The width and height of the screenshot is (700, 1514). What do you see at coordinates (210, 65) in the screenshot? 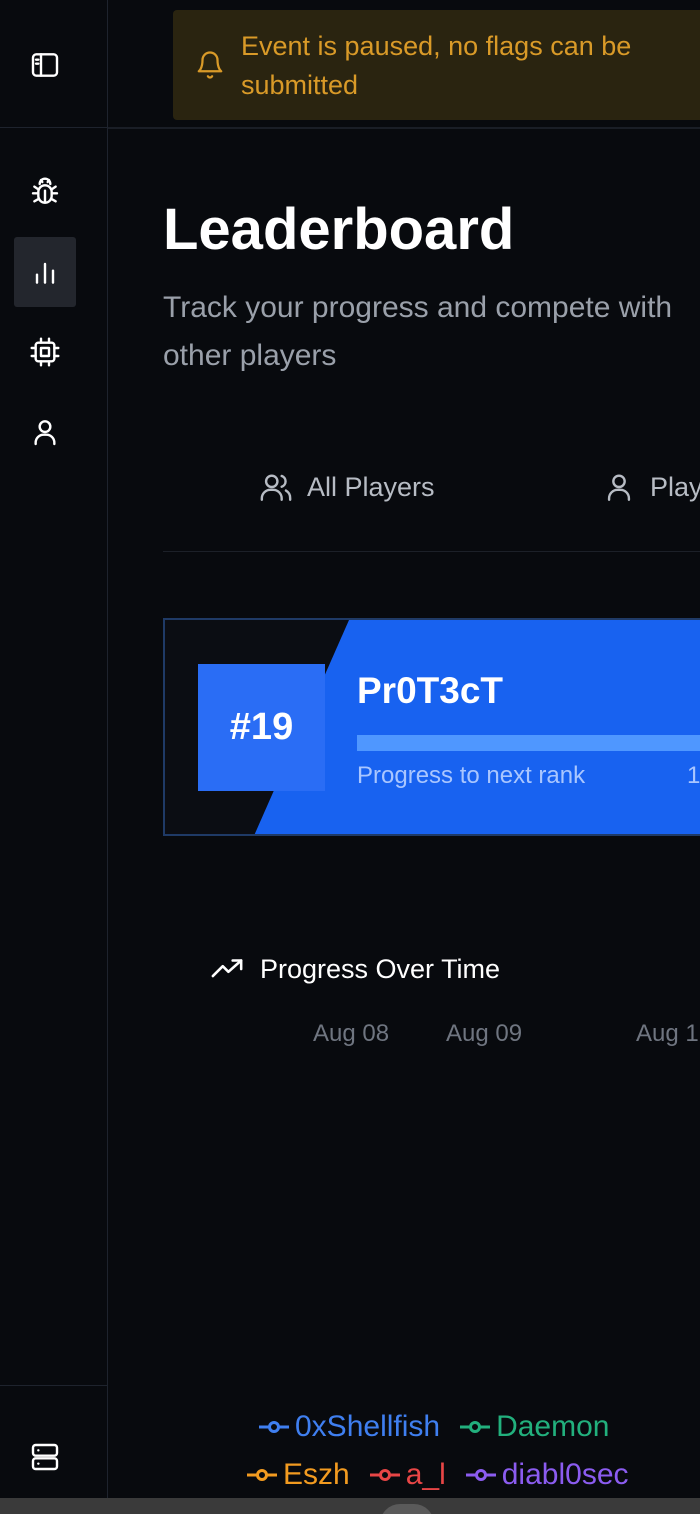
I see `bell-icon` at bounding box center [210, 65].